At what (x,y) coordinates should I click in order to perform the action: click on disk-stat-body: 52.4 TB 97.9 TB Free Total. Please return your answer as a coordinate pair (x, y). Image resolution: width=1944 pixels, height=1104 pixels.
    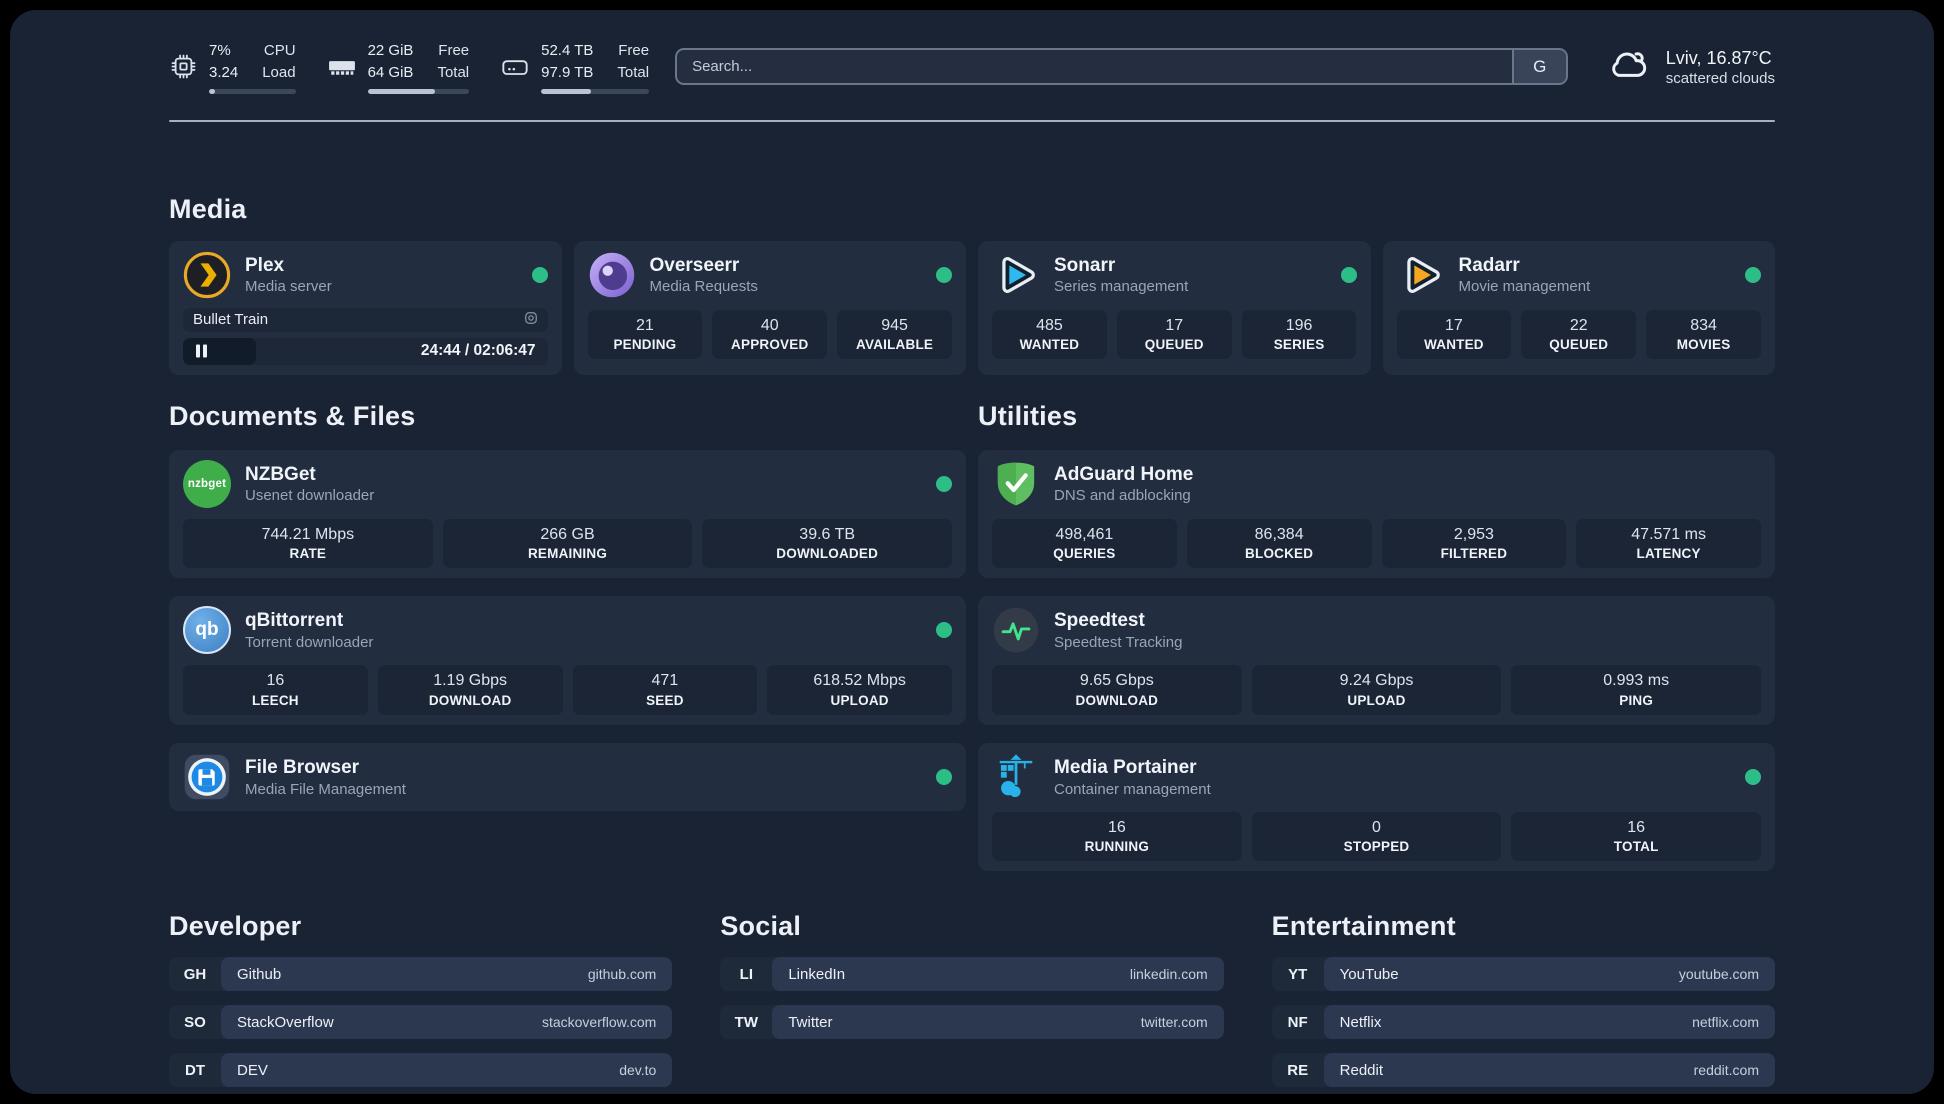
    Looking at the image, I should click on (595, 67).